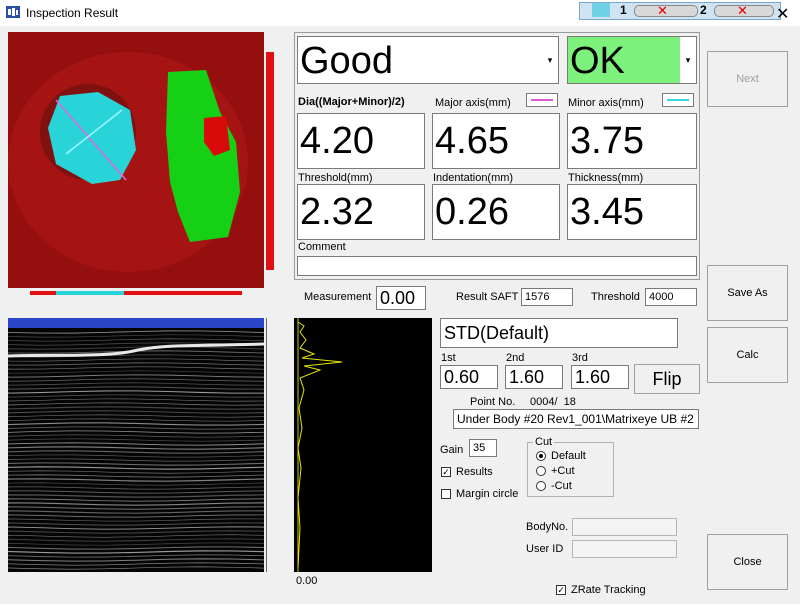 Image resolution: width=800 pixels, height=604 pixels. I want to click on results-checkbox-row: ✓ Results, so click(467, 472).